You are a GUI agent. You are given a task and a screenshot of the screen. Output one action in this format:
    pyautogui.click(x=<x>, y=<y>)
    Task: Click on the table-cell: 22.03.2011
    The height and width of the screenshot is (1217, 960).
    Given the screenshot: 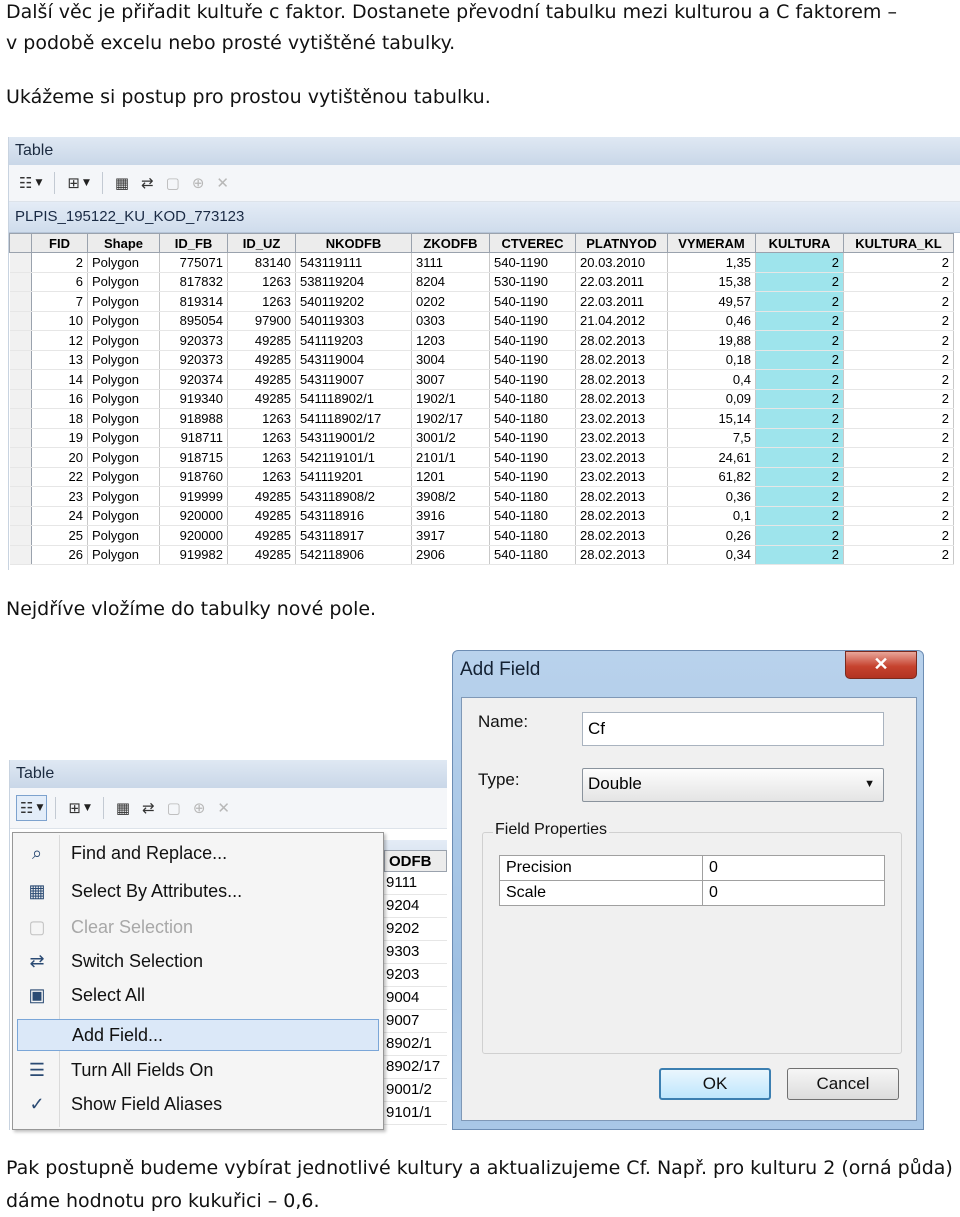 What is the action you would take?
    pyautogui.click(x=621, y=282)
    